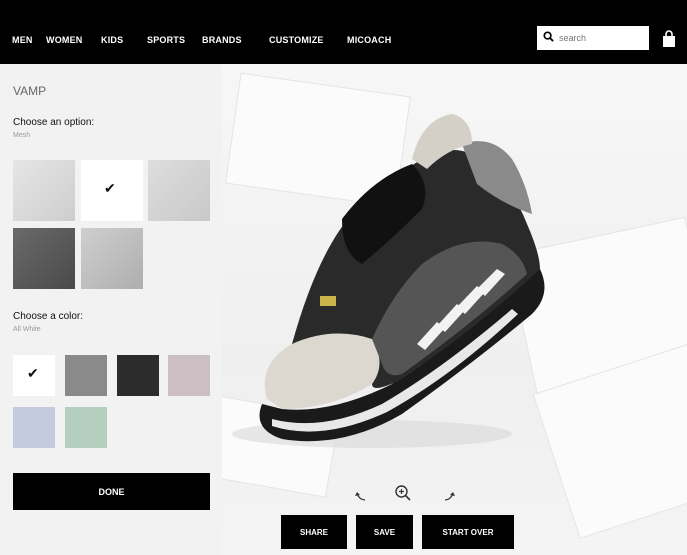  Describe the element at coordinates (296, 40) in the screenshot. I see `nav-customize: CUSTOMIZE` at that location.